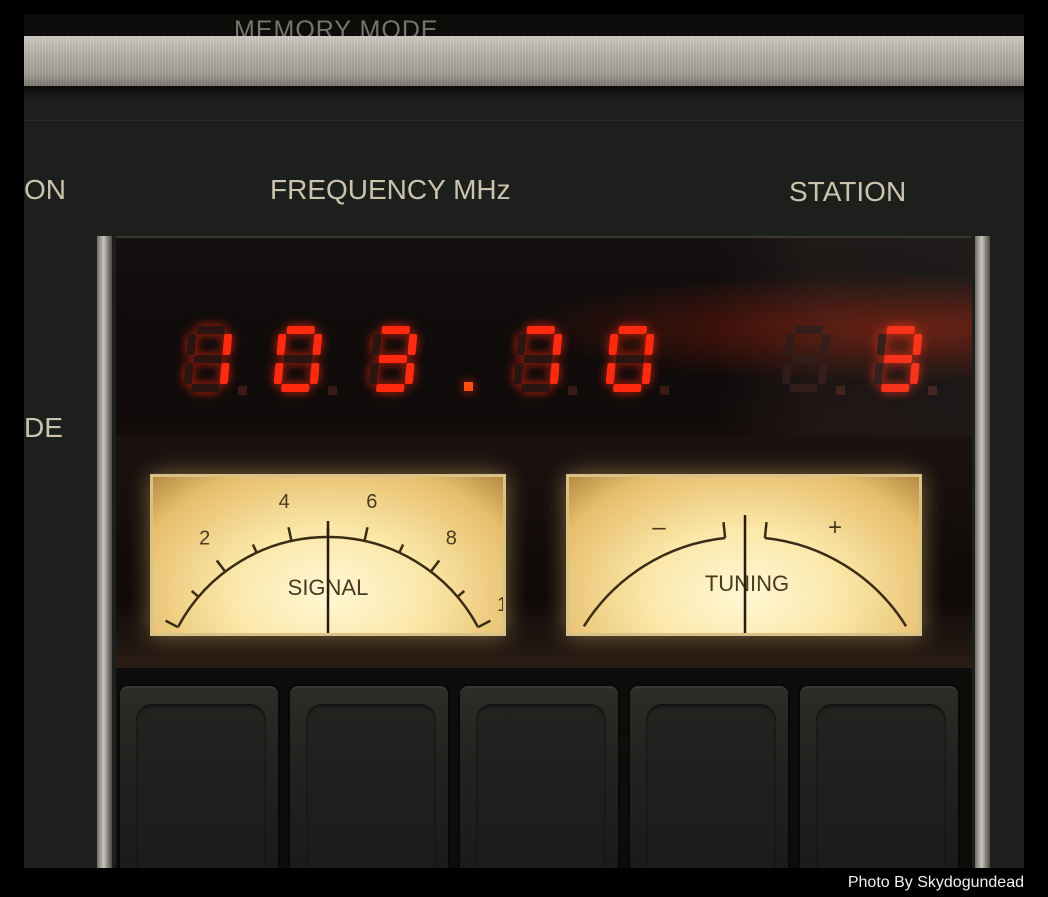 The height and width of the screenshot is (897, 1048). Describe the element at coordinates (451, 539) in the screenshot. I see `signal-tick-label: 8` at that location.